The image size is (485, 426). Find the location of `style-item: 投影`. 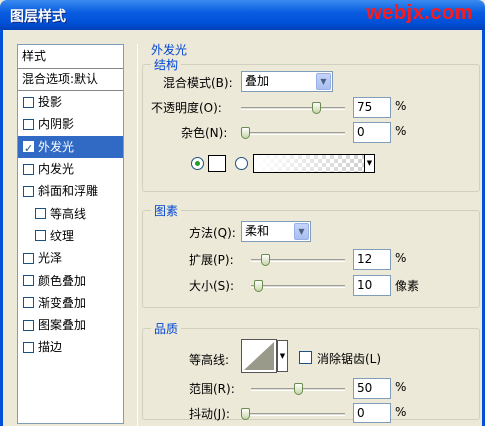

style-item: 投影 is located at coordinates (70, 102).